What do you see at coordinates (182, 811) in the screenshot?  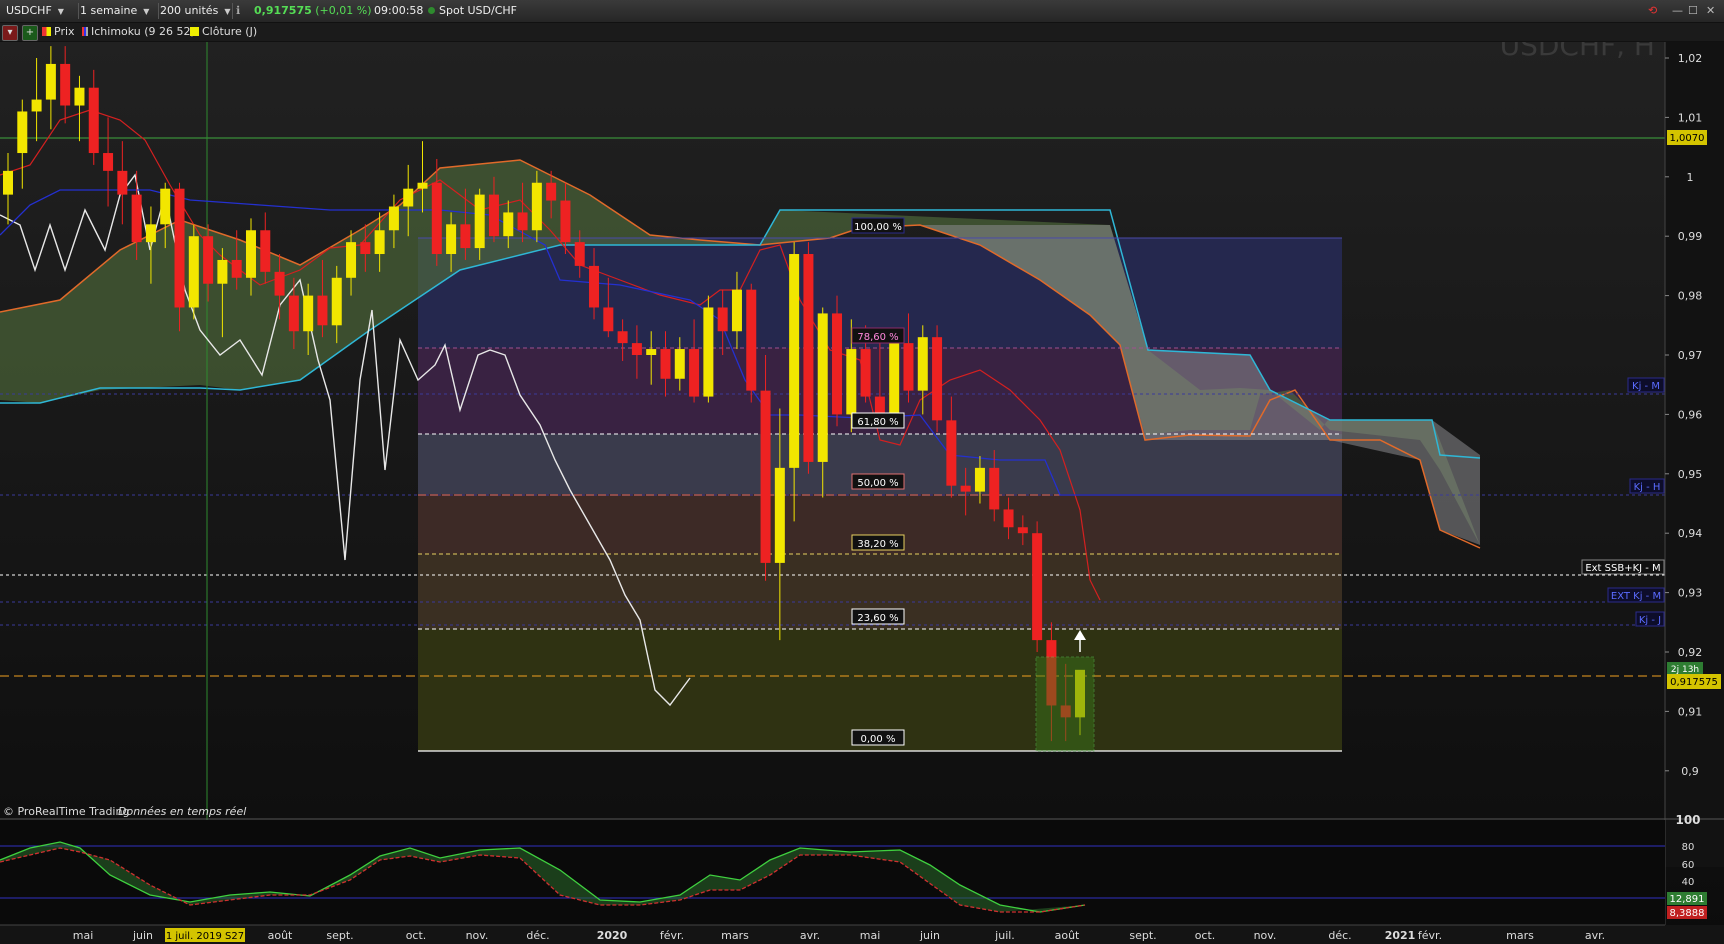 I see `realtime-text: Données en temps réel` at bounding box center [182, 811].